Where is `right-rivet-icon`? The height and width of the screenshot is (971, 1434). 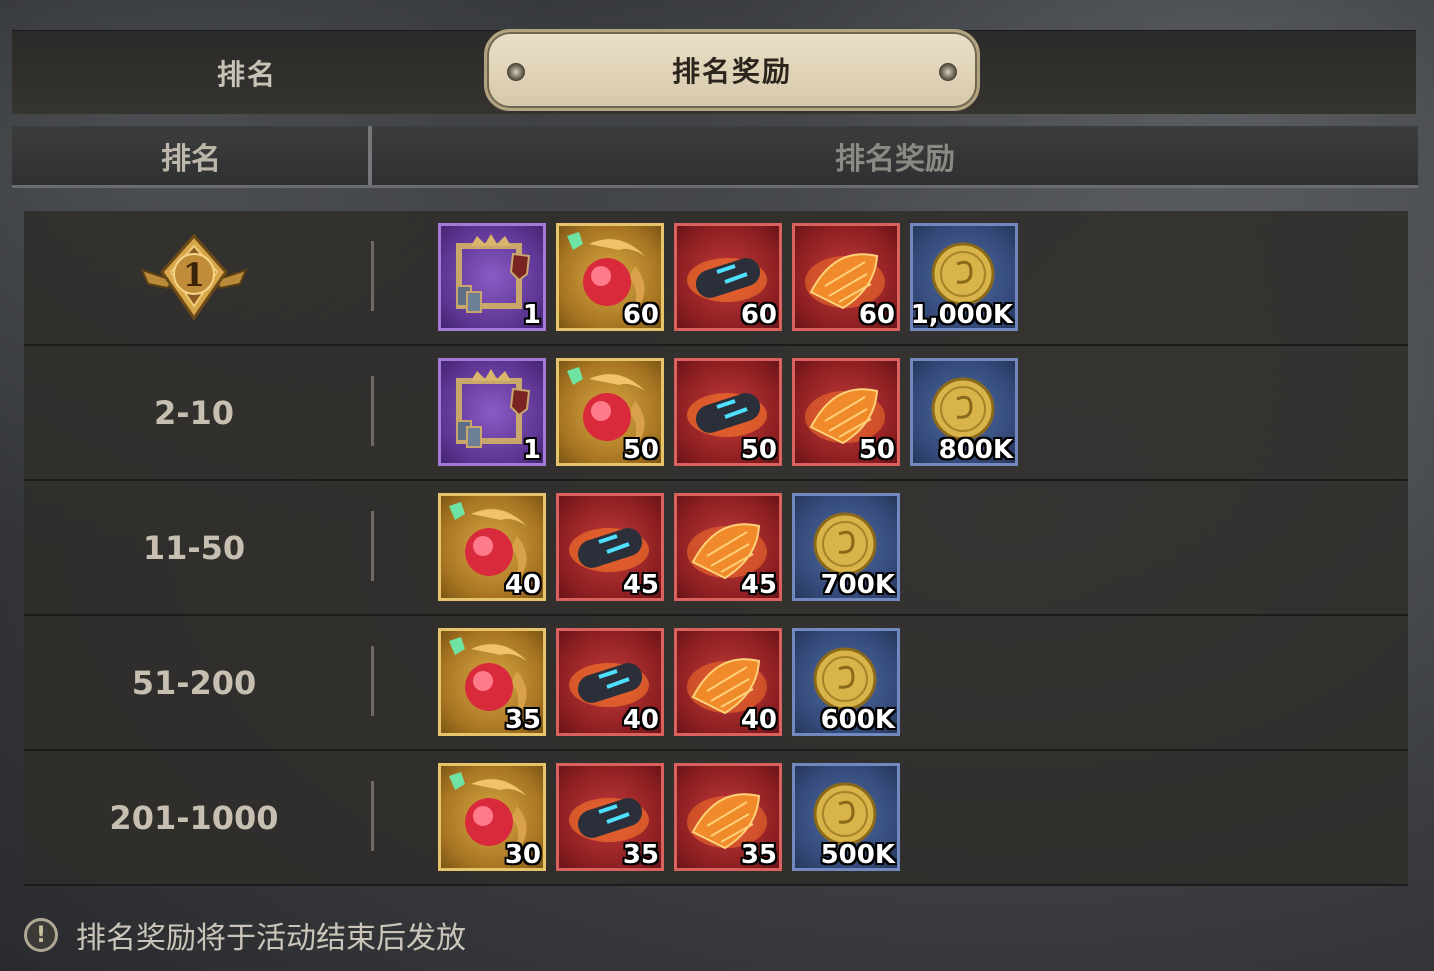 right-rivet-icon is located at coordinates (948, 72).